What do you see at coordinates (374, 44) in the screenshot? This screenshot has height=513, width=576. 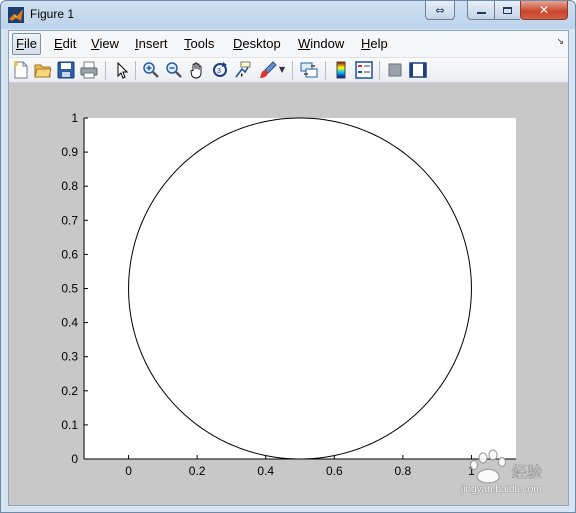 I see `menu-help: Help` at bounding box center [374, 44].